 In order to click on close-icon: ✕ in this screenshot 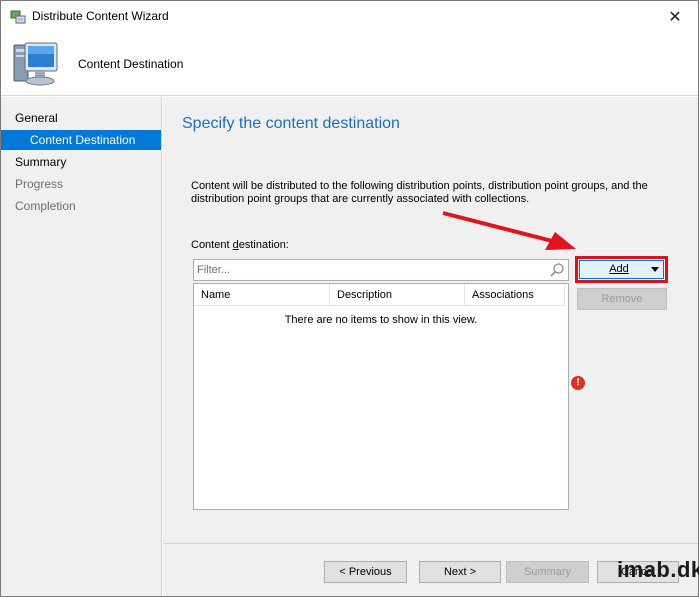, I will do `click(675, 17)`.